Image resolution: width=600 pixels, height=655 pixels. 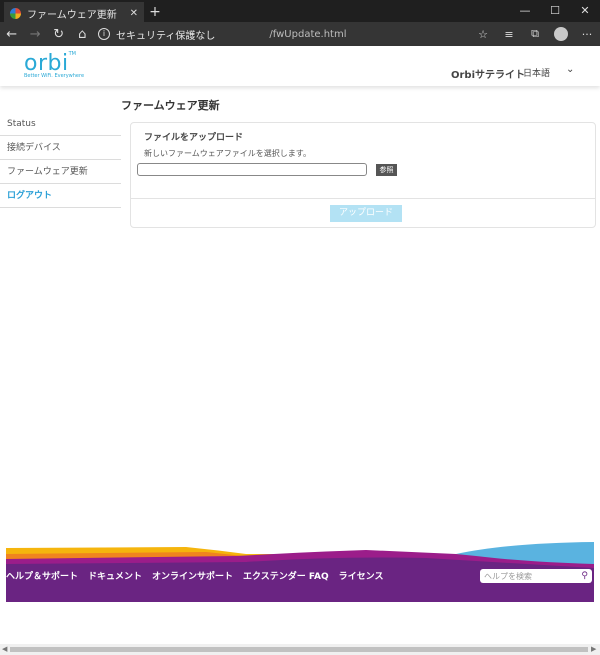 What do you see at coordinates (83, 34) in the screenshot?
I see `home-icon: ⌂` at bounding box center [83, 34].